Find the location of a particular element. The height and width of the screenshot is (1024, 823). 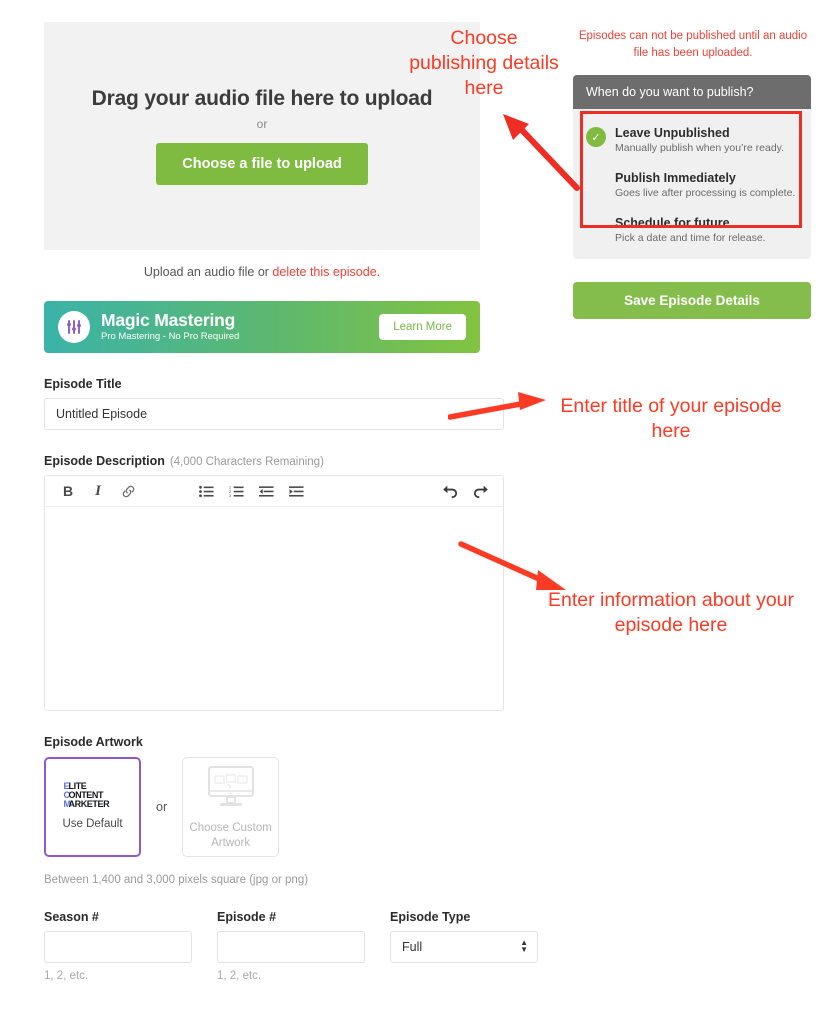

episode-artwork-label: Episode Artwork is located at coordinates (93, 742).